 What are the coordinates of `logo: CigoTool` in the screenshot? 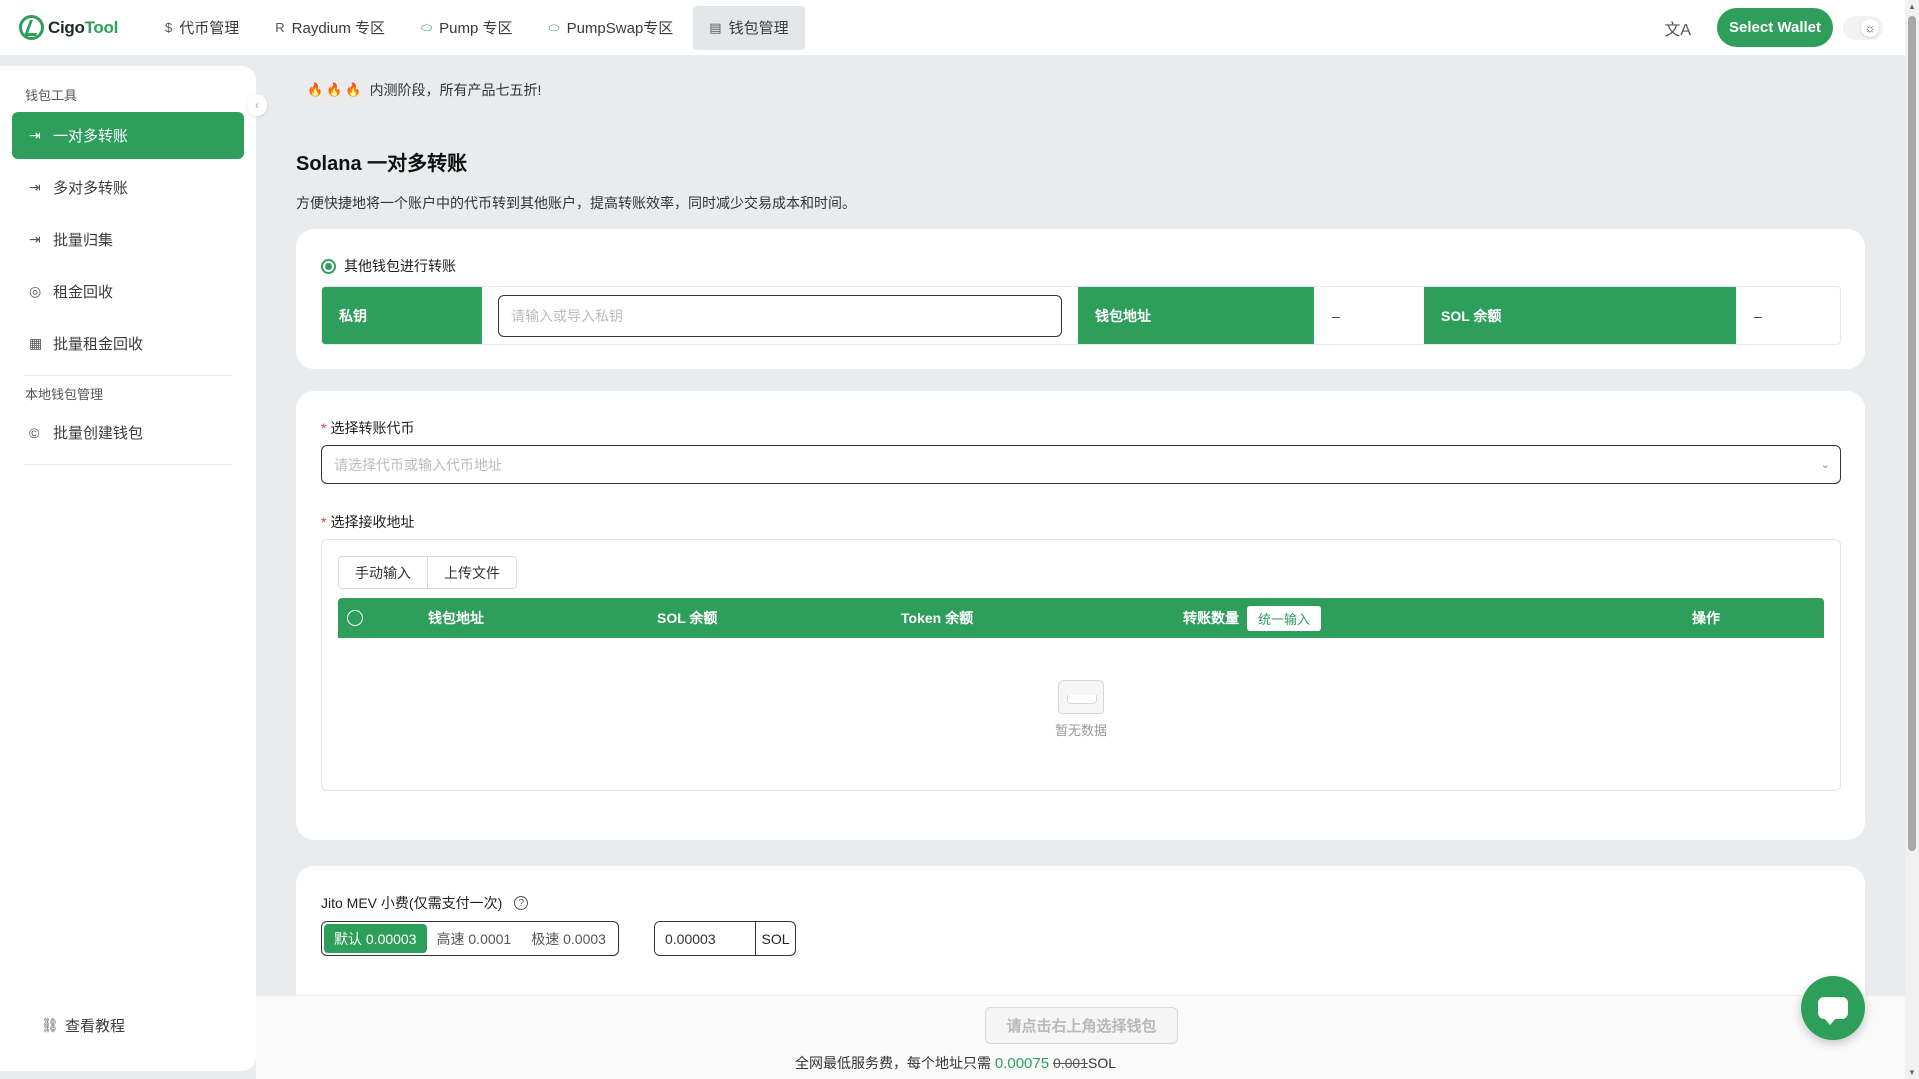 It's located at (79, 27).